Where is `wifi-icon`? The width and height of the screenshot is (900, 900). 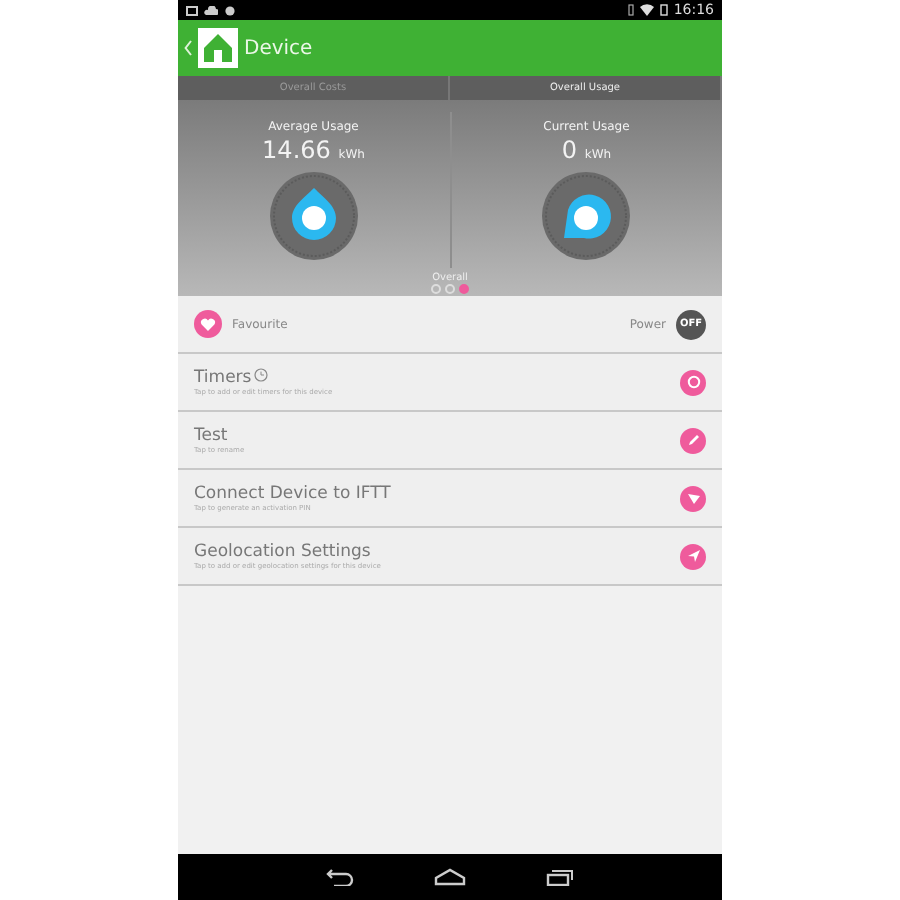 wifi-icon is located at coordinates (646, 10).